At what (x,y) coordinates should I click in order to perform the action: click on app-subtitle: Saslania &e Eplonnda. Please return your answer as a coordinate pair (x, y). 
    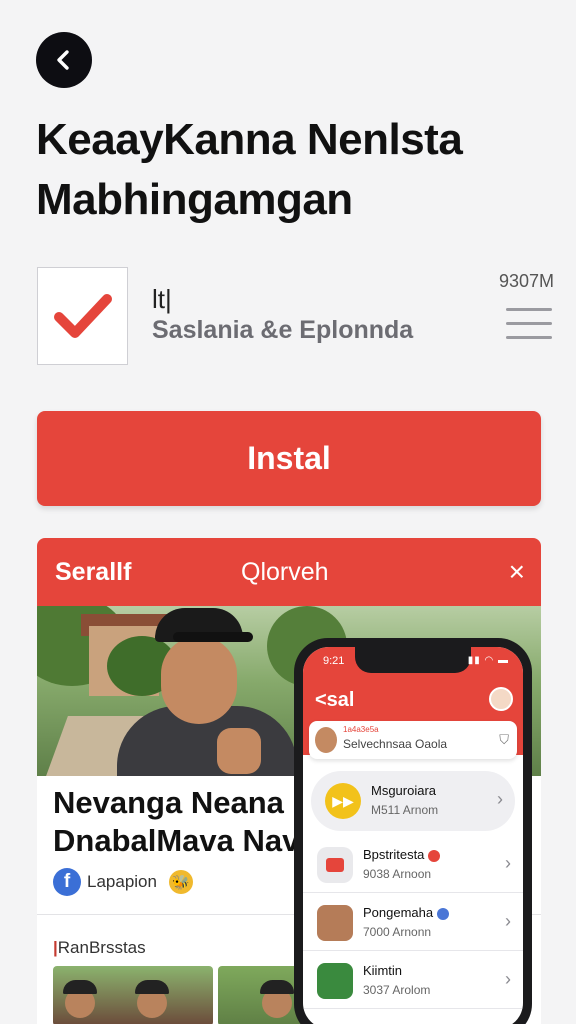
    Looking at the image, I should click on (283, 330).